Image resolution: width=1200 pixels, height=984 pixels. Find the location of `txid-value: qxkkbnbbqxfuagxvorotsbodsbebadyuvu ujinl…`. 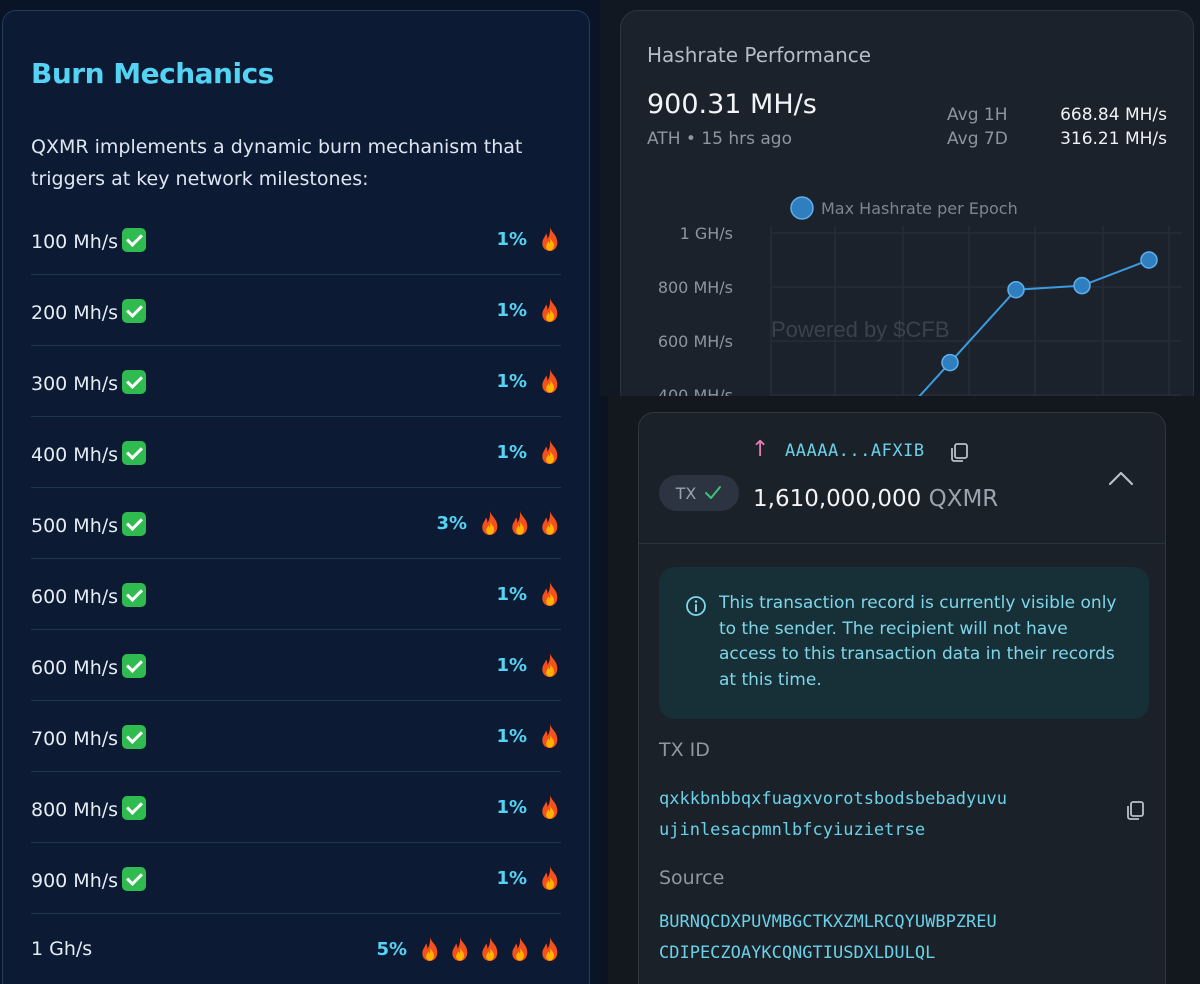

txid-value: qxkkbnbbqxfuagxvorotsbodsbebadyuvu ujinl… is located at coordinates (894, 815).